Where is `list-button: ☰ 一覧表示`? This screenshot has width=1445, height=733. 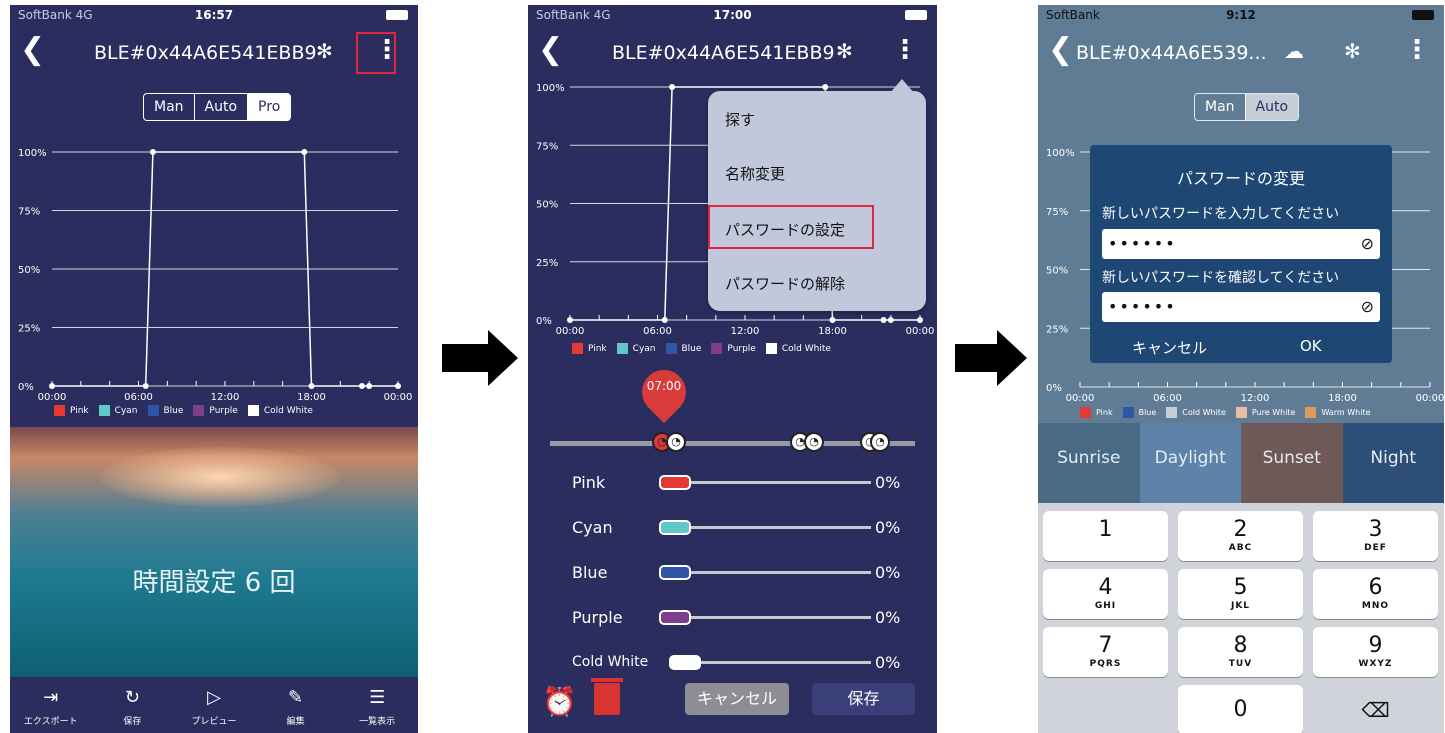 list-button: ☰ 一覧表示 is located at coordinates (377, 705).